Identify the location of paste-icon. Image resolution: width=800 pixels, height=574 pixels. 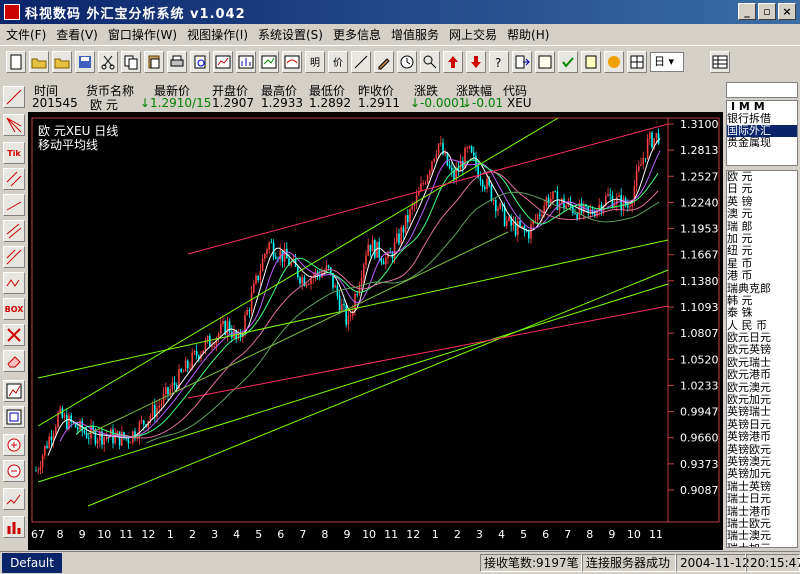
(154, 61).